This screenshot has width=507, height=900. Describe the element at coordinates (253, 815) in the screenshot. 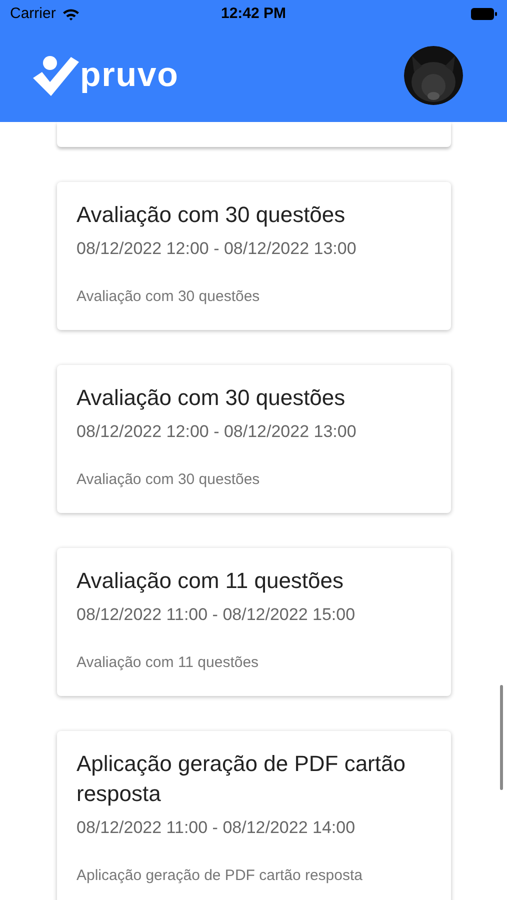

I see `assessment-card: Aplicação geração de PDF cartão resposta 08/12/2022 11:00 - 08/12/2022 14:00 Aplicação geração de PDF cartão resposta` at that location.